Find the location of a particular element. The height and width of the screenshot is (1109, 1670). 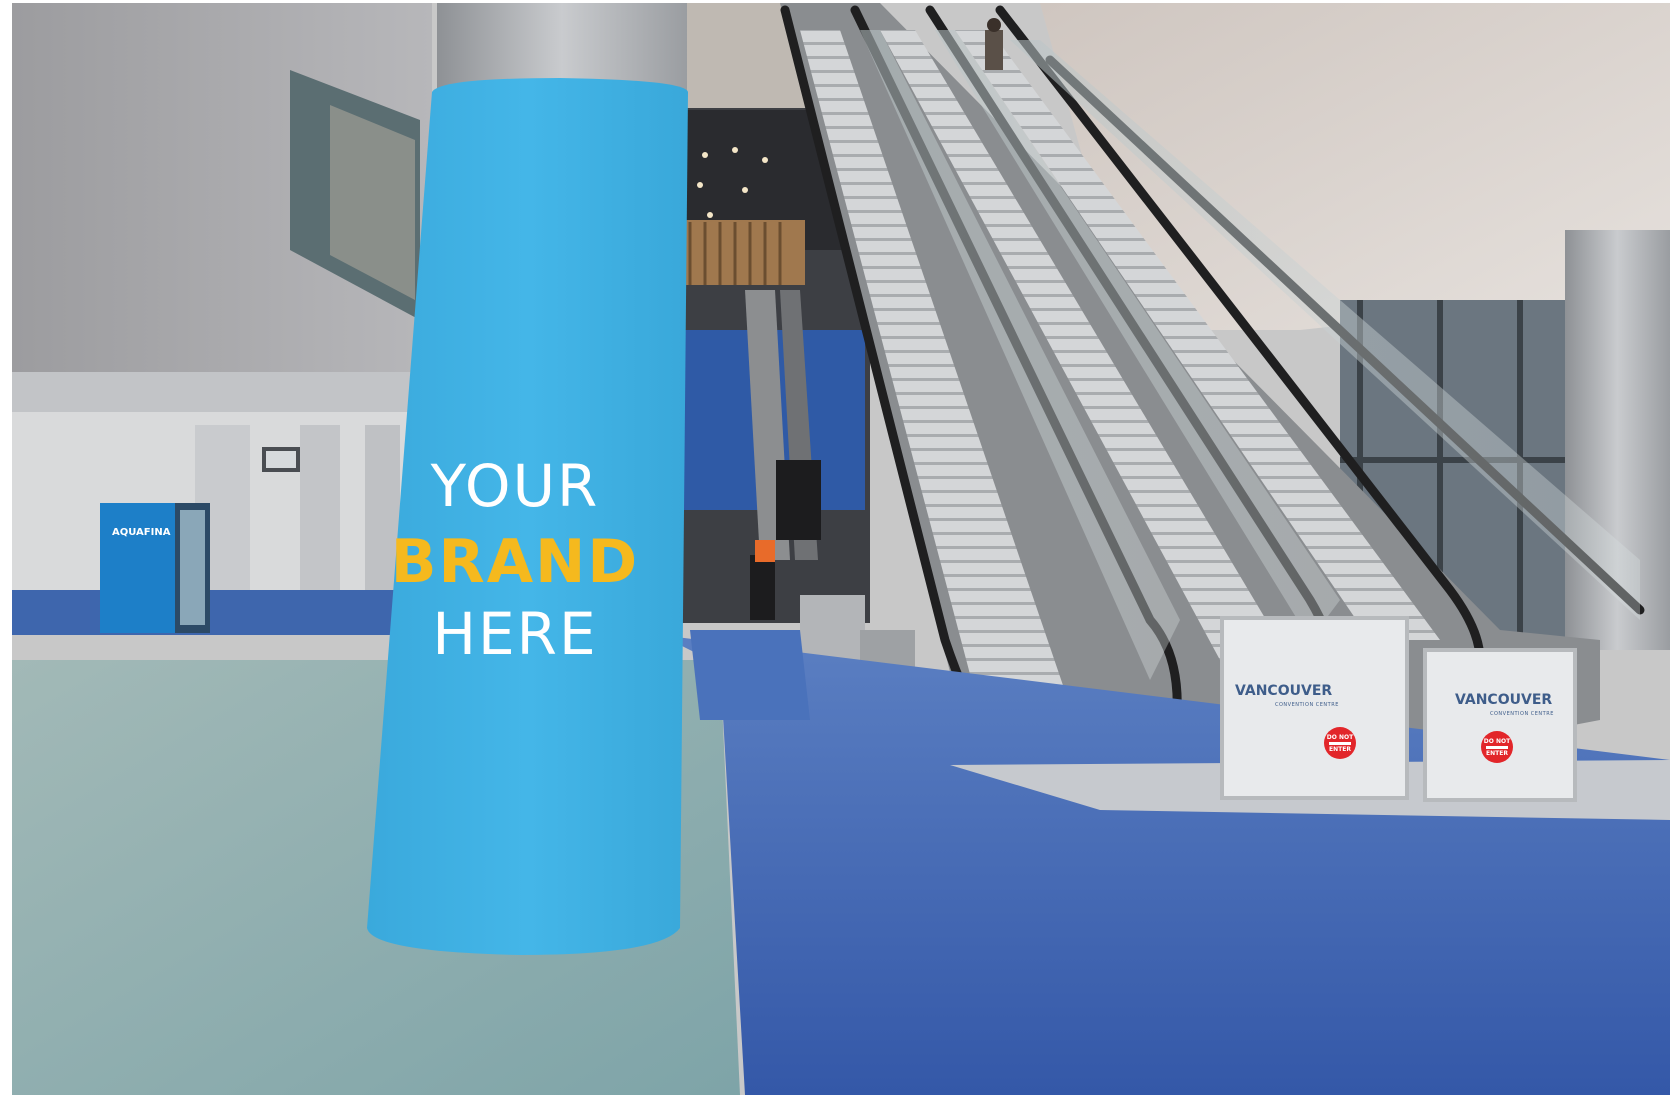

wrap-line-here: HERE is located at coordinates (515, 634).